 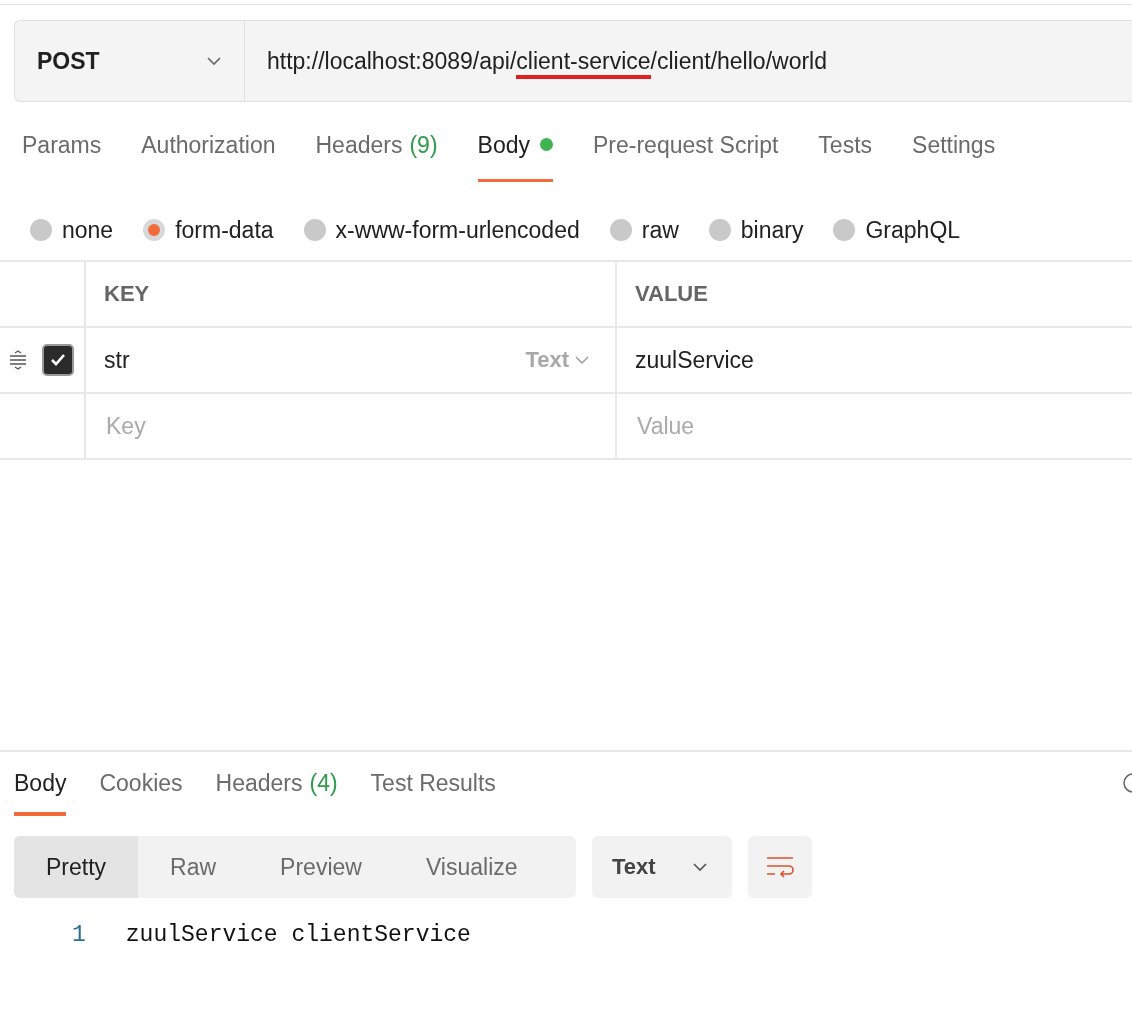 I want to click on checkbox, so click(x=58, y=360).